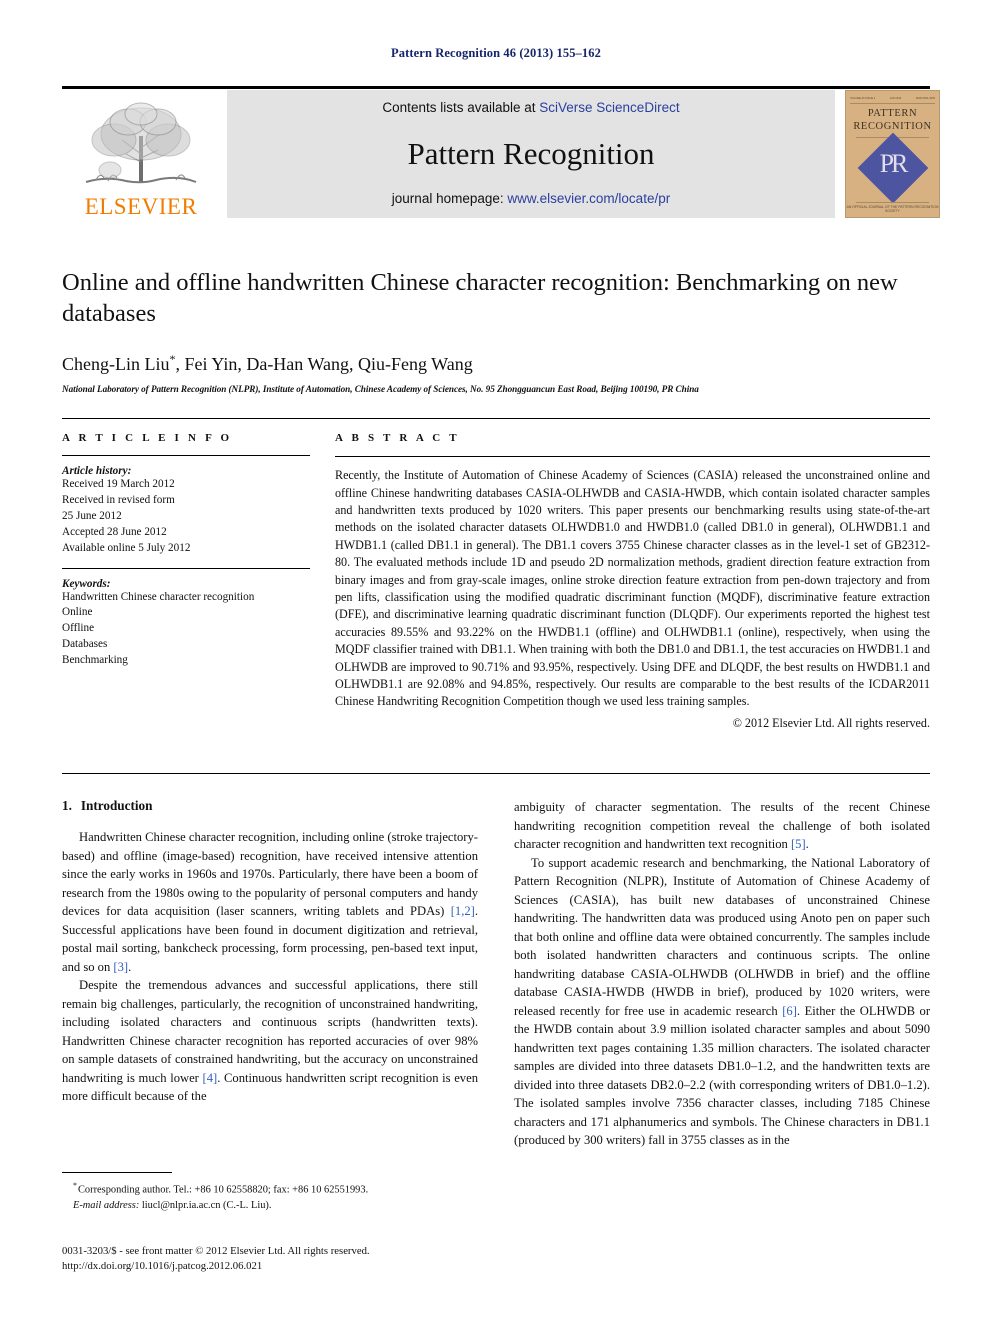 The width and height of the screenshot is (992, 1323). Describe the element at coordinates (147, 438) in the screenshot. I see `article-info-heading: A R T I C L E I N F O` at that location.